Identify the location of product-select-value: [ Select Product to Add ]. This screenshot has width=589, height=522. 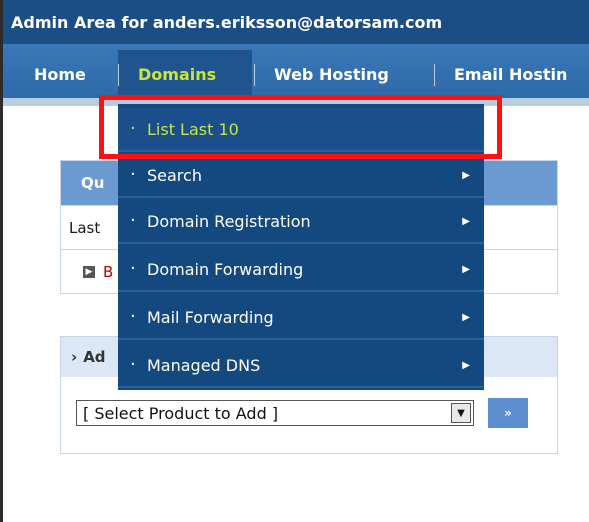
(181, 413).